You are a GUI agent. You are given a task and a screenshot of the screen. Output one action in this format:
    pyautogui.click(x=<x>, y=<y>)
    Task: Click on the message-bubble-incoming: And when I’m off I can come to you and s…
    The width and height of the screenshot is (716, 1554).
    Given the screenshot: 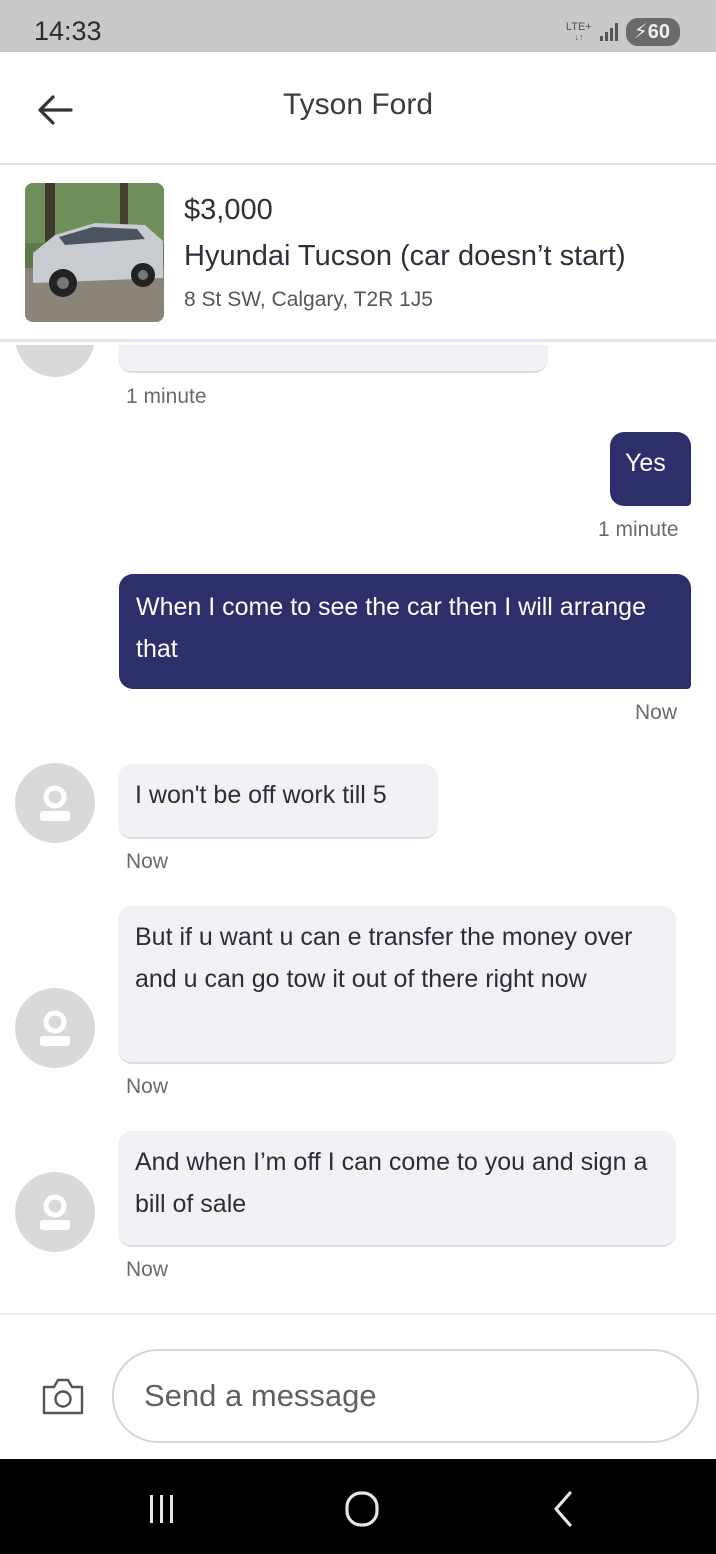 What is the action you would take?
    pyautogui.click(x=397, y=1189)
    